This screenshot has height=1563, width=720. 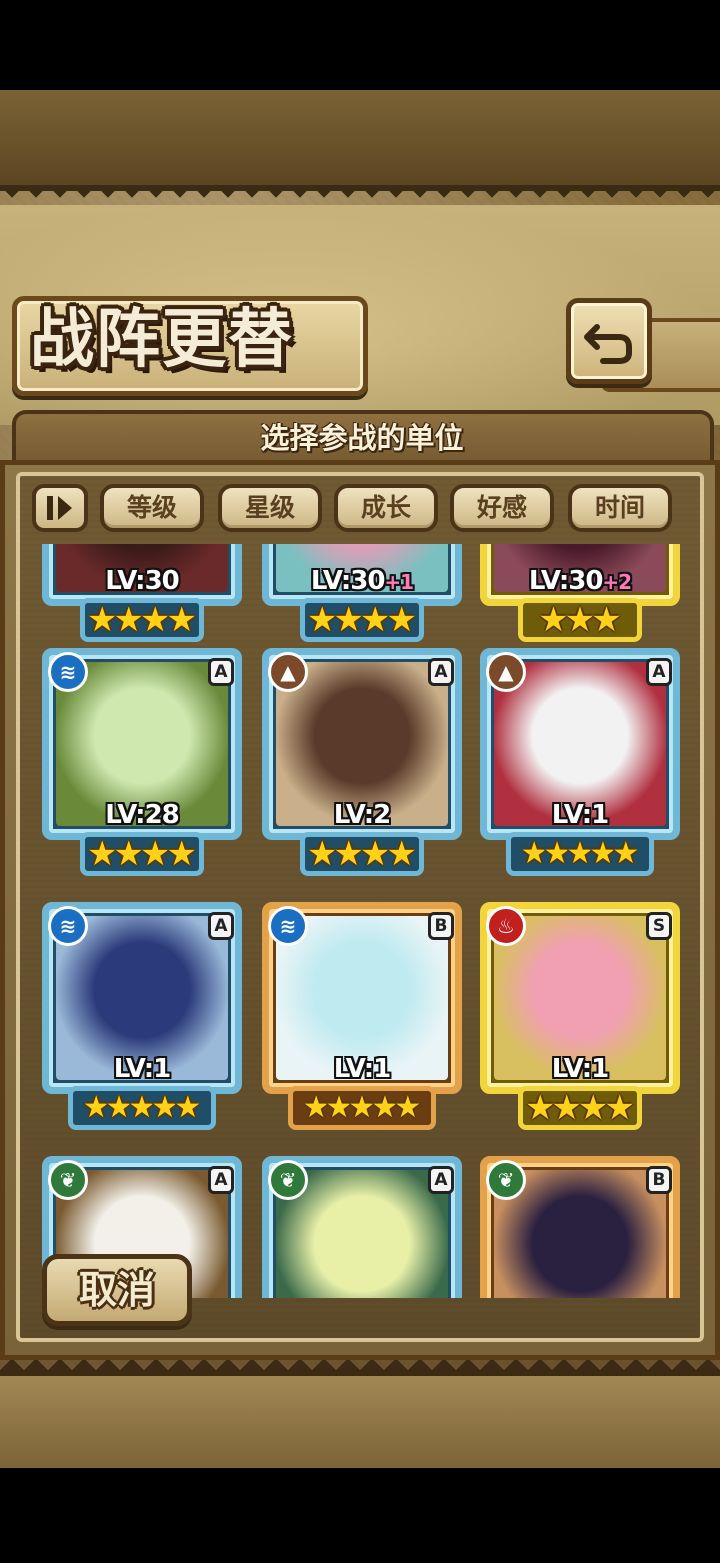 What do you see at coordinates (270, 508) in the screenshot?
I see `sort-button-stars: 星级` at bounding box center [270, 508].